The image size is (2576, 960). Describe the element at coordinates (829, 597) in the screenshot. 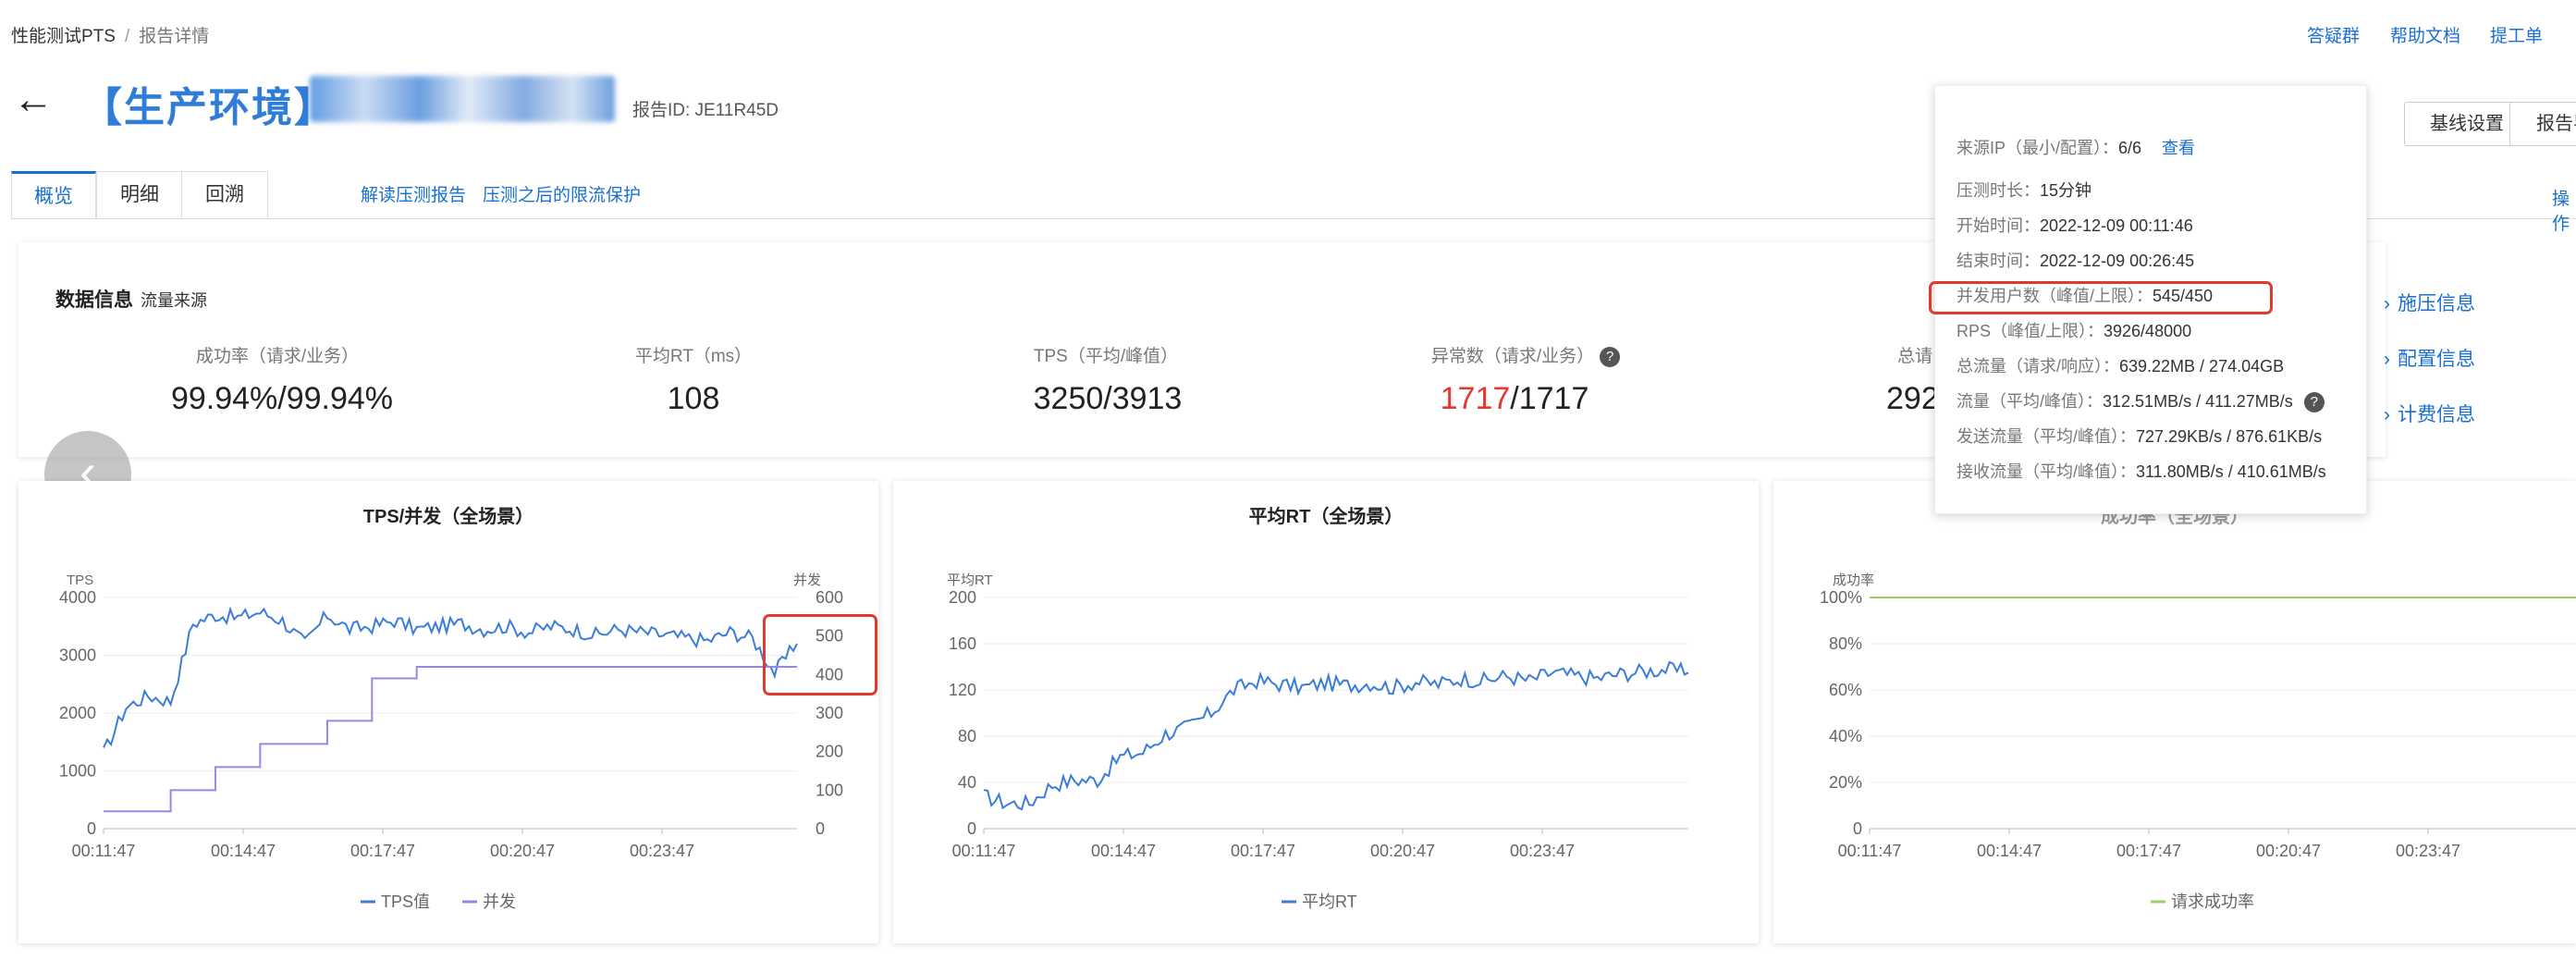

I see `y2-tick-label: 600` at that location.